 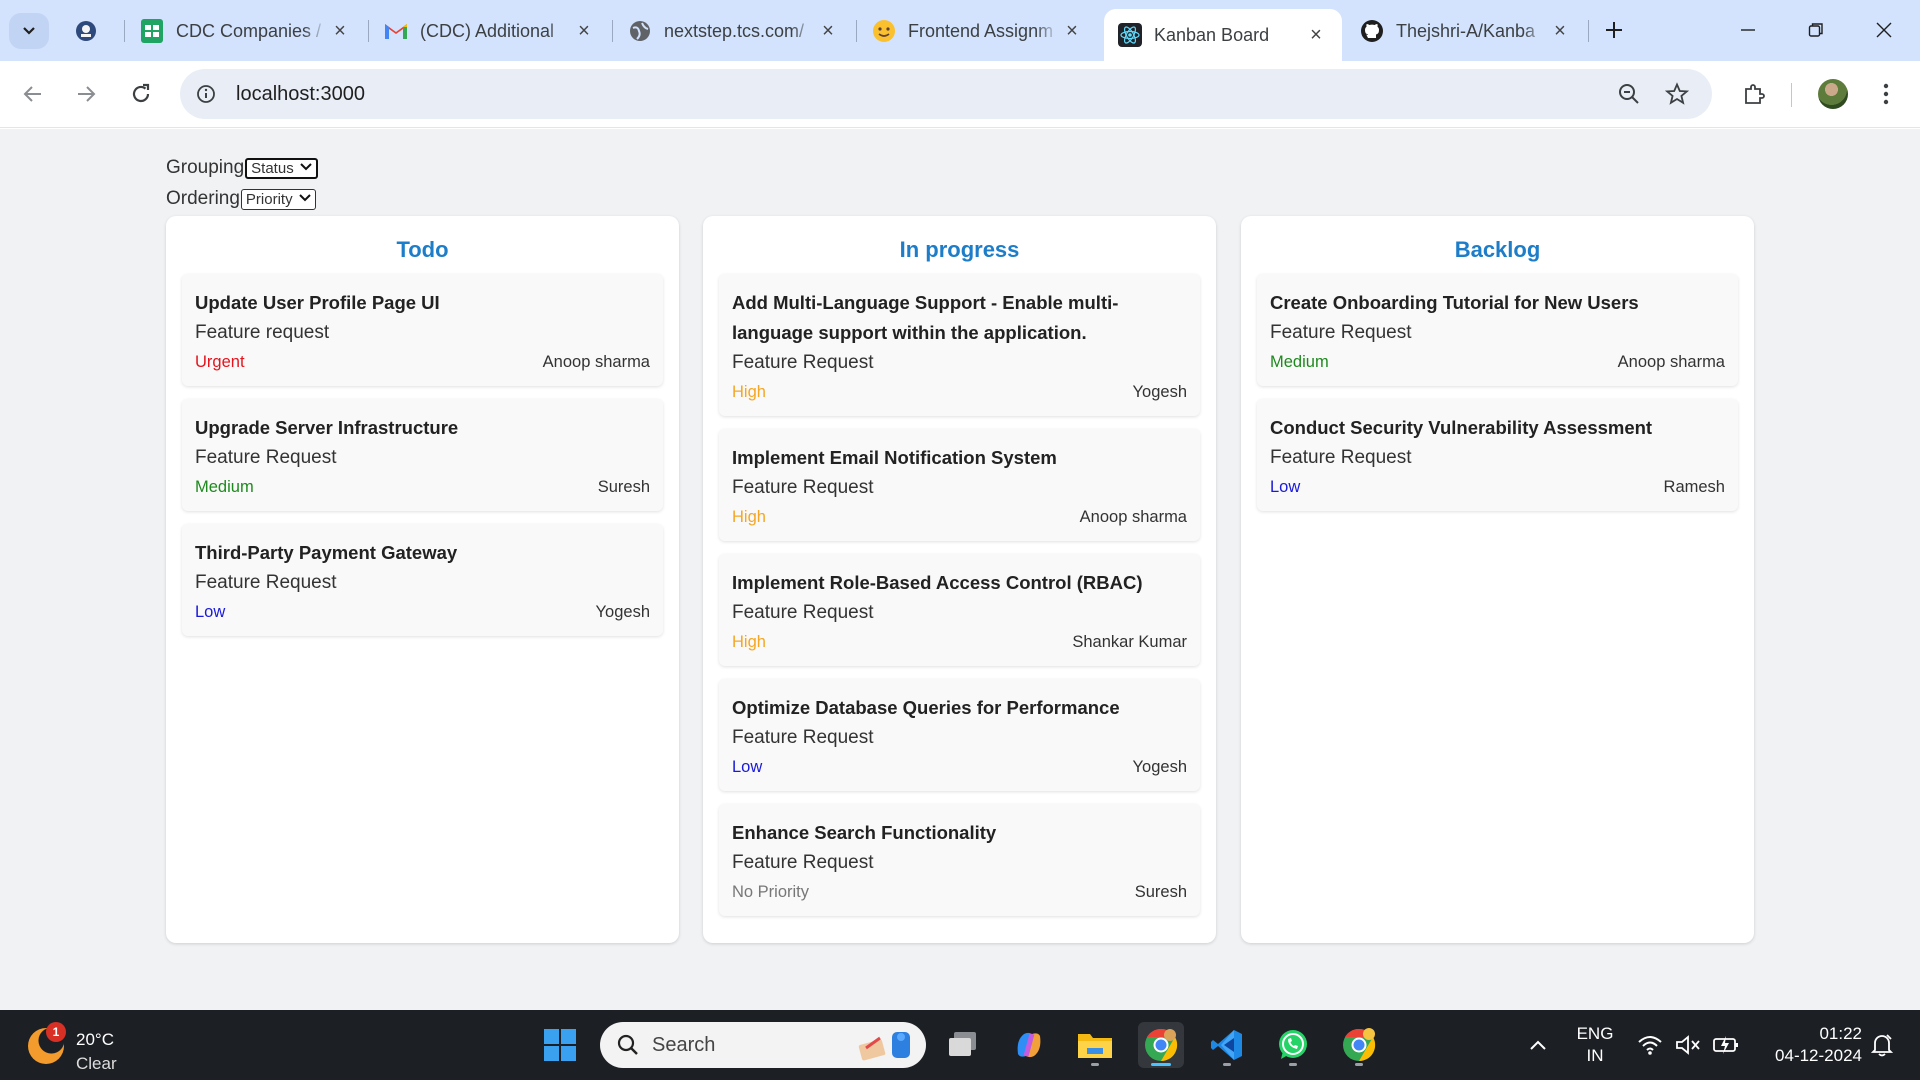 I want to click on file-explorer-button, so click(x=1095, y=1045).